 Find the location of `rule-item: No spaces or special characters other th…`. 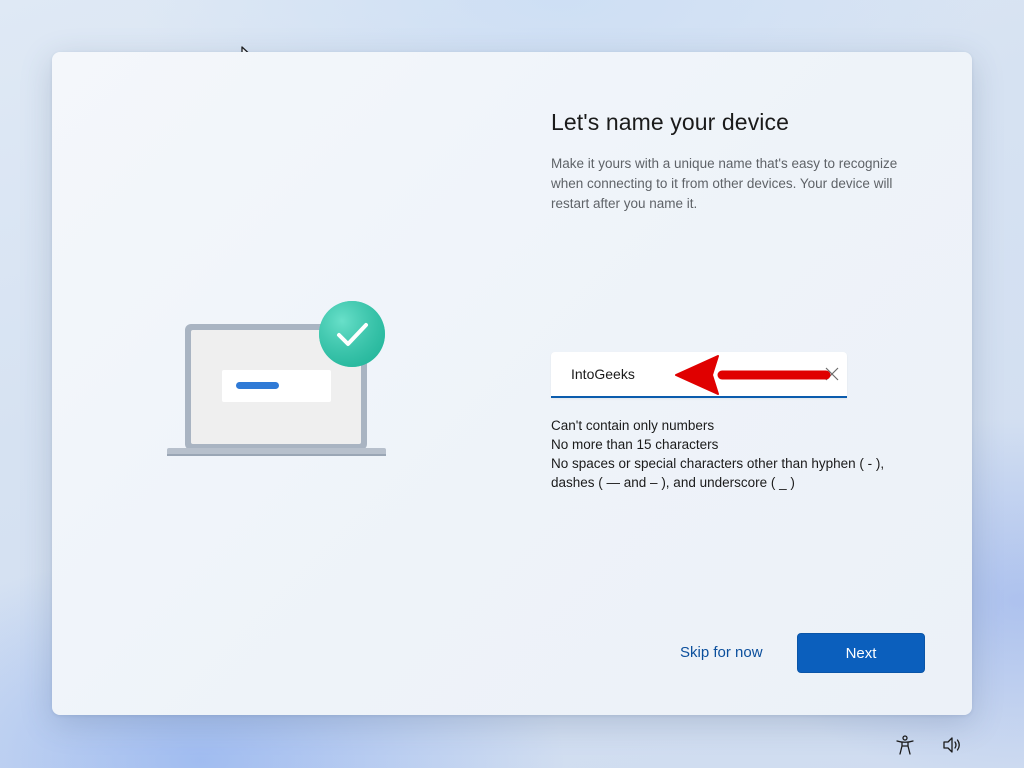

rule-item: No spaces or special characters other th… is located at coordinates (718, 463).